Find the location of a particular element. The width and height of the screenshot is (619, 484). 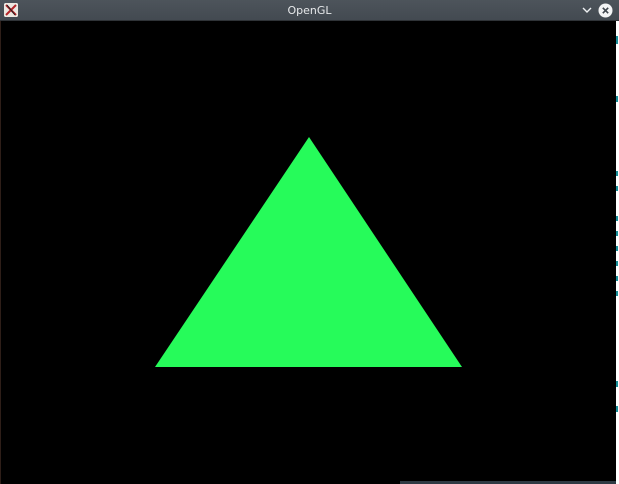

window-title: OpenGL is located at coordinates (309, 10).